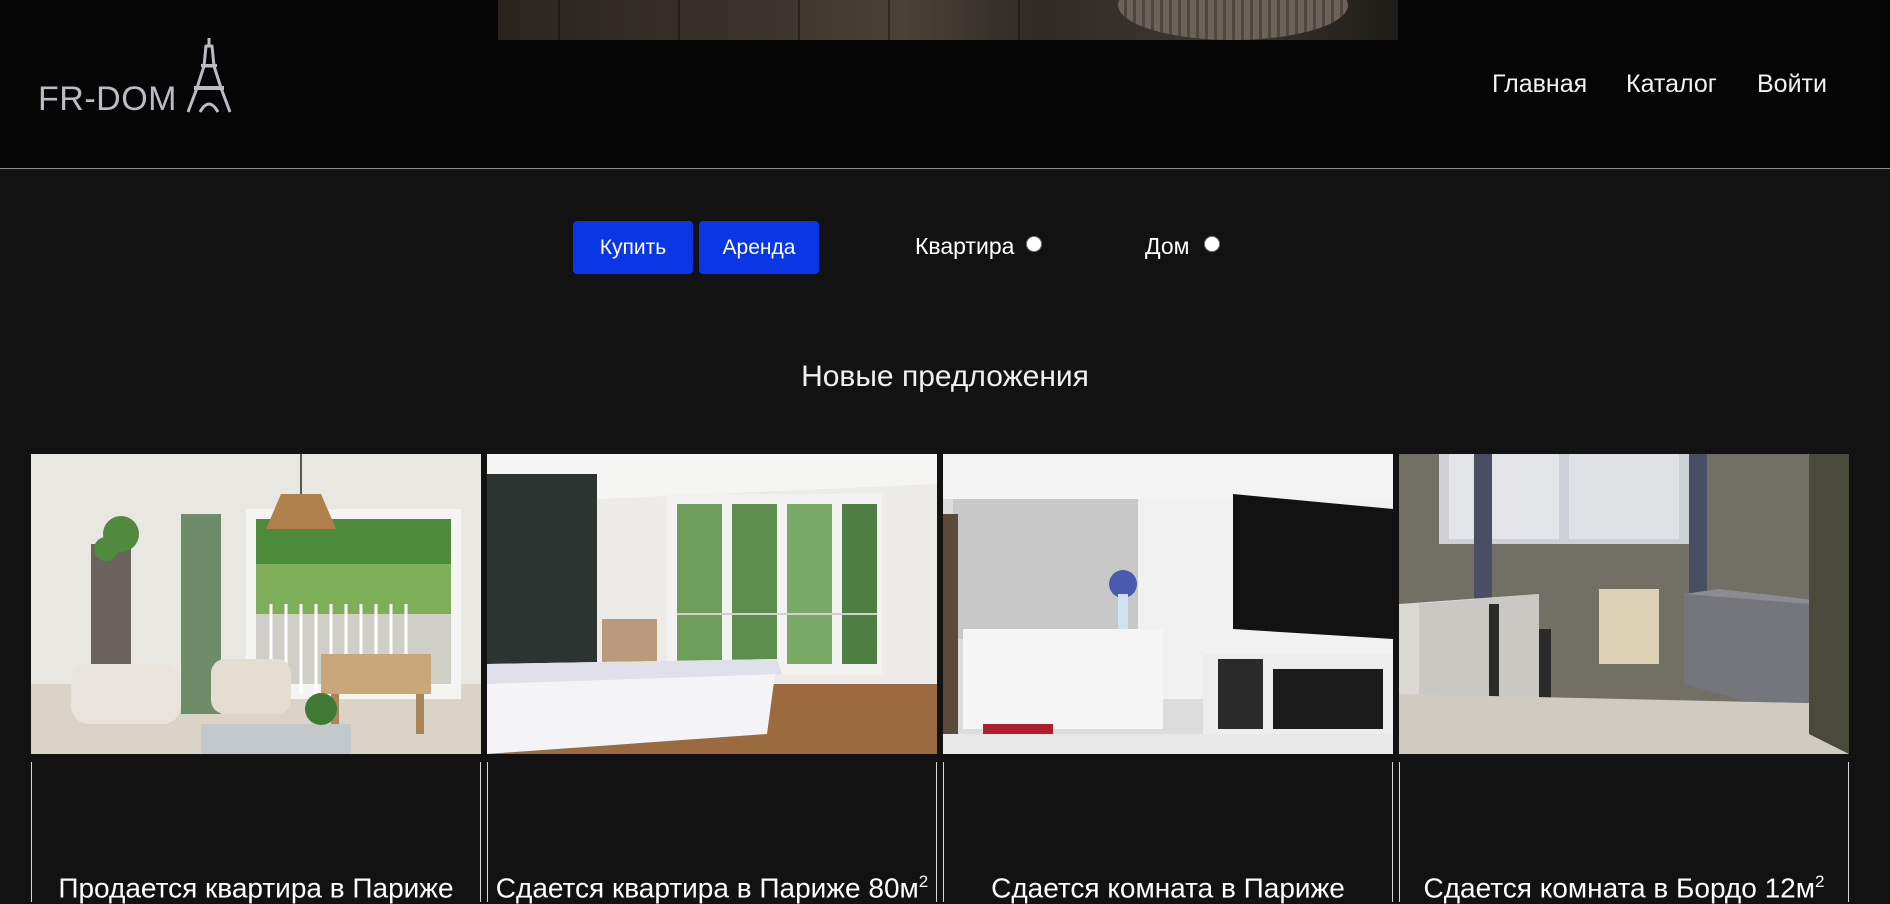 Image resolution: width=1890 pixels, height=904 pixels. I want to click on house-radio, so click(1212, 244).